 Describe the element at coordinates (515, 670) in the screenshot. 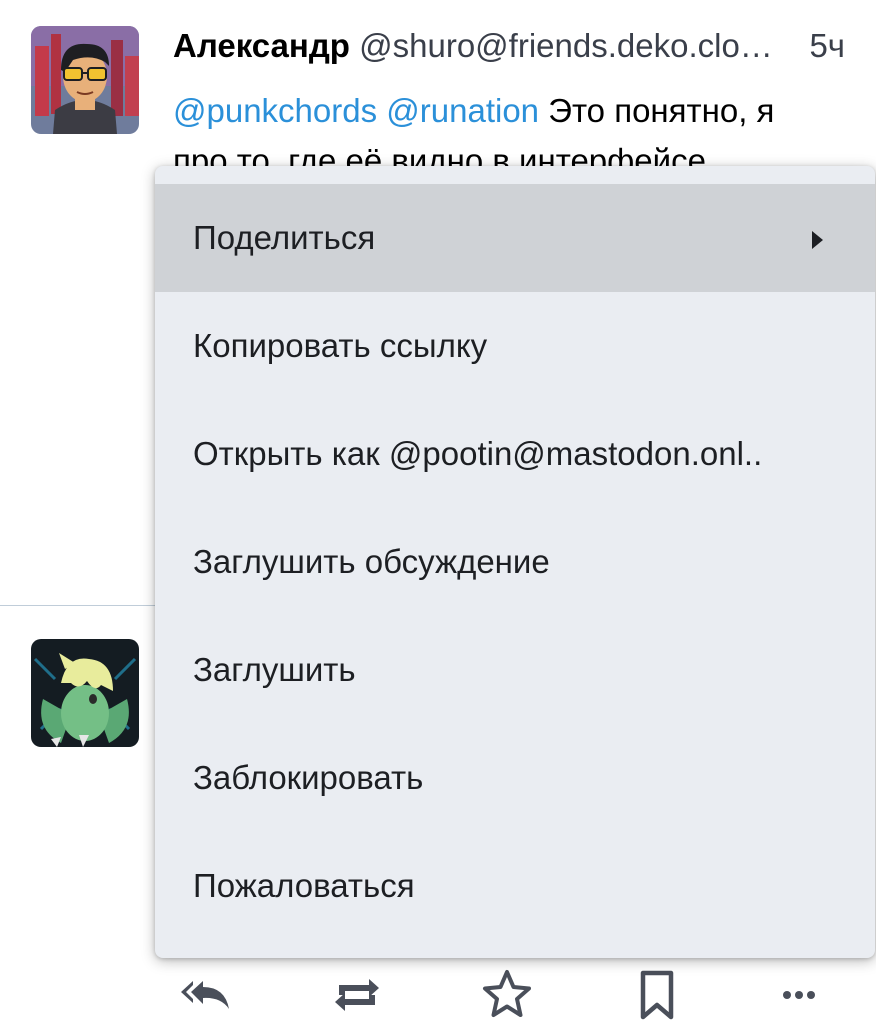

I see `menu-item-mute: Заглушить` at that location.